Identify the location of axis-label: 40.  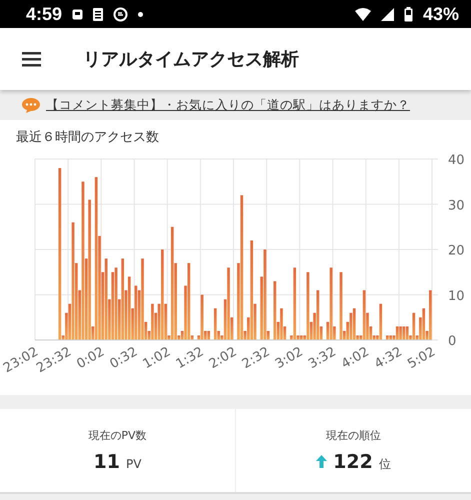
(456, 160).